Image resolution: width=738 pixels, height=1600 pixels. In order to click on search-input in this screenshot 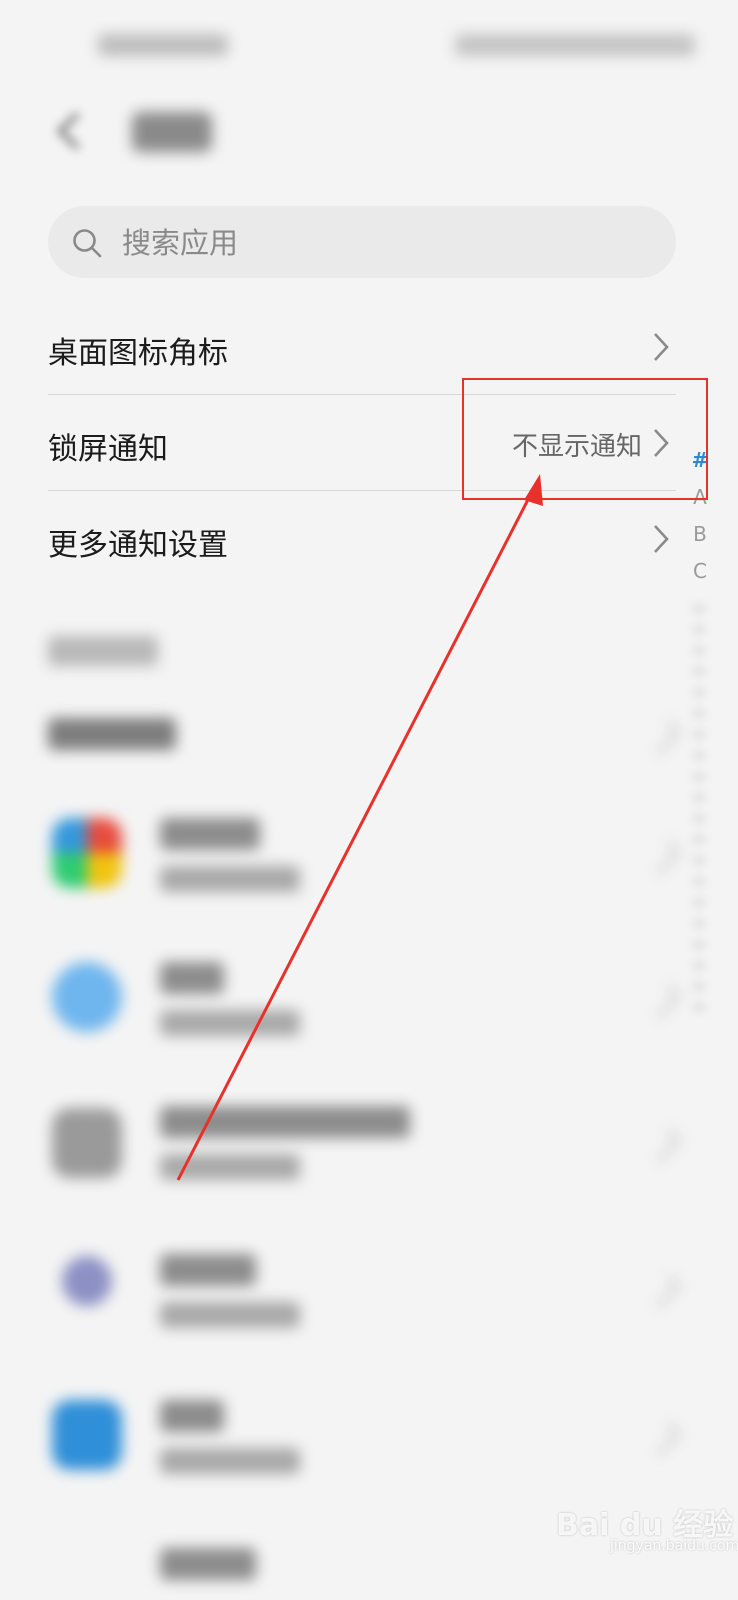, I will do `click(382, 243)`.